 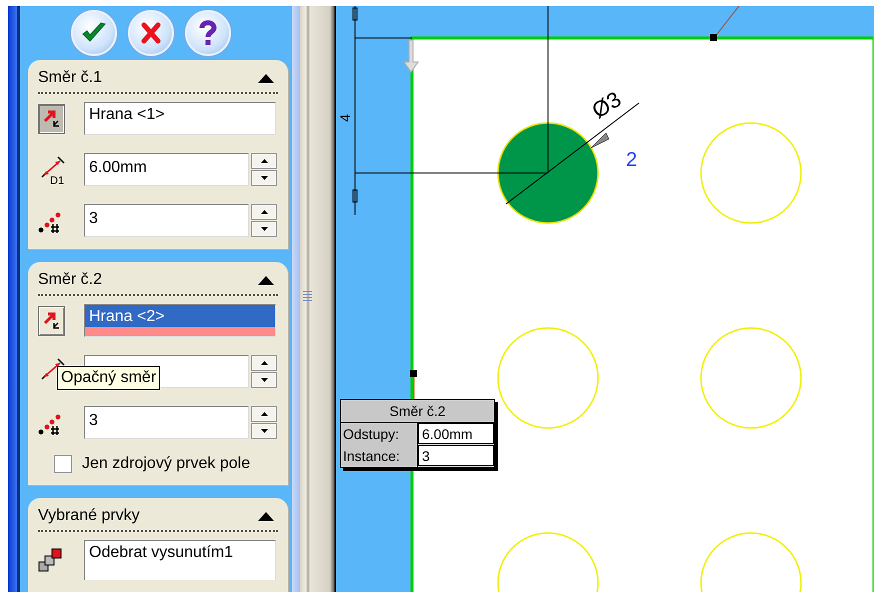 I want to click on checkbox, so click(x=63, y=464).